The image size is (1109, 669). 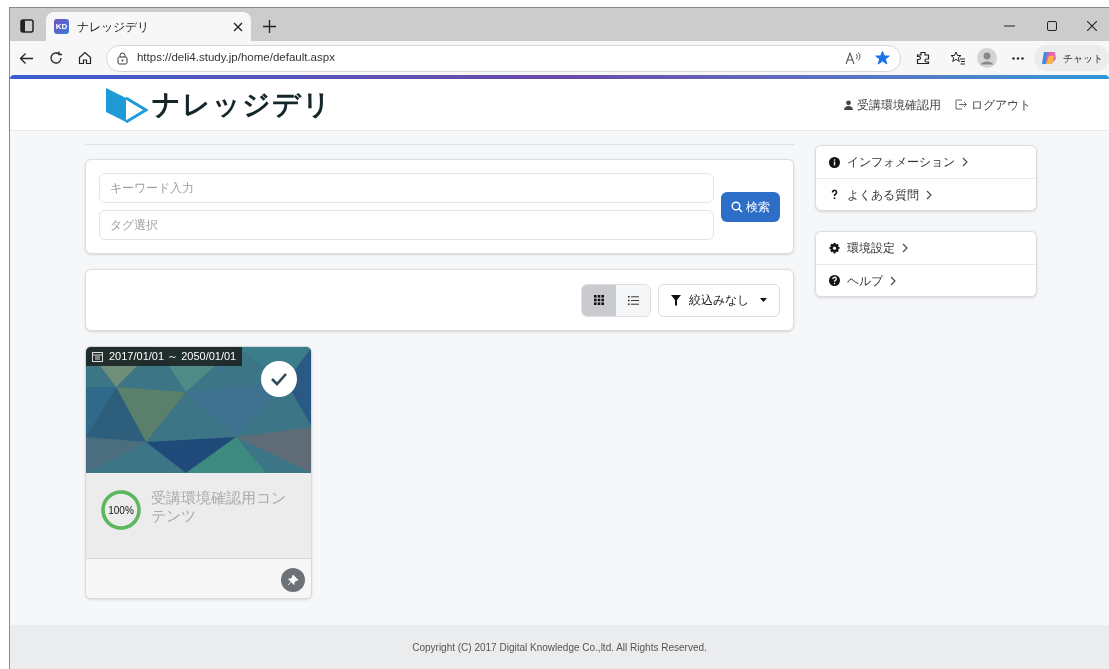 What do you see at coordinates (26, 58) in the screenshot?
I see `back-icon` at bounding box center [26, 58].